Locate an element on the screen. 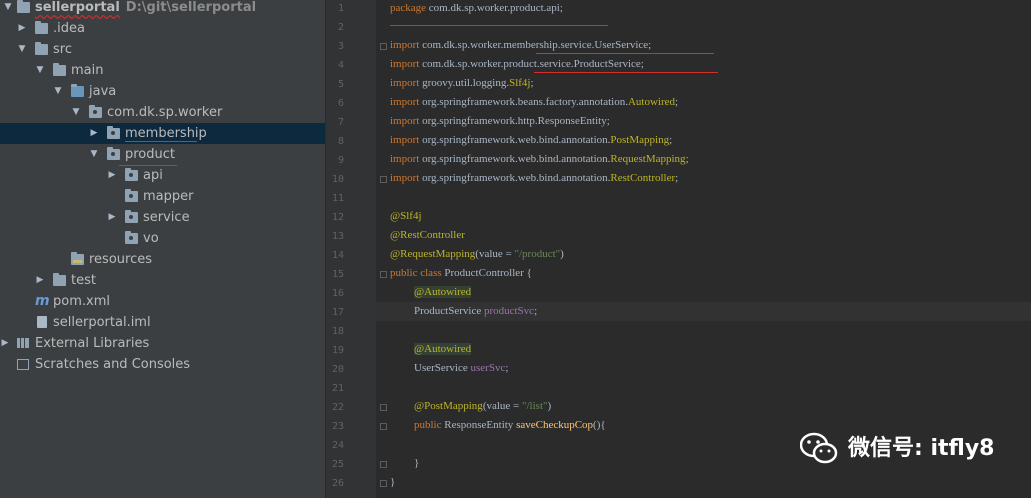 The width and height of the screenshot is (1031, 498). code-line-5: import groovy.util.logging.Slf4j; is located at coordinates (462, 83).